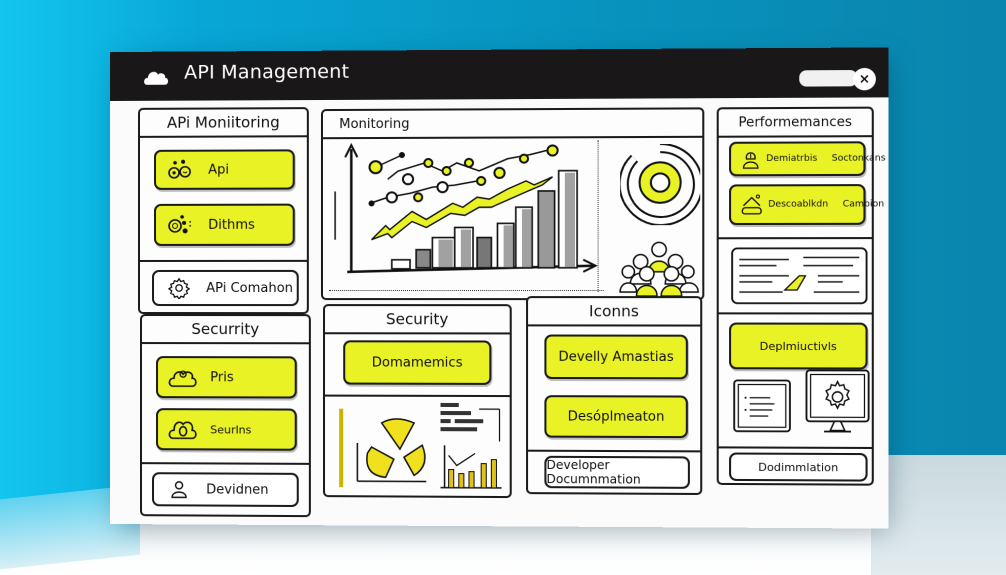  I want to click on pris-button-label: Pris, so click(222, 377).